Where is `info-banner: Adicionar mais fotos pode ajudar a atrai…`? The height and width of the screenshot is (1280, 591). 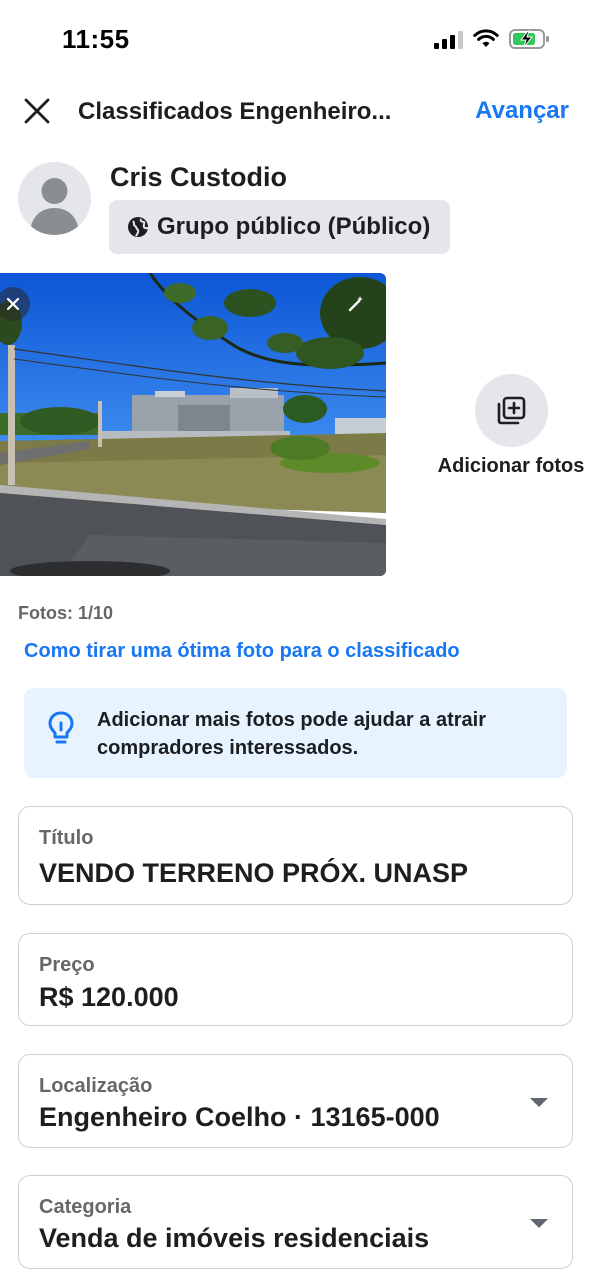 info-banner: Adicionar mais fotos pode ajudar a atrai… is located at coordinates (295, 733).